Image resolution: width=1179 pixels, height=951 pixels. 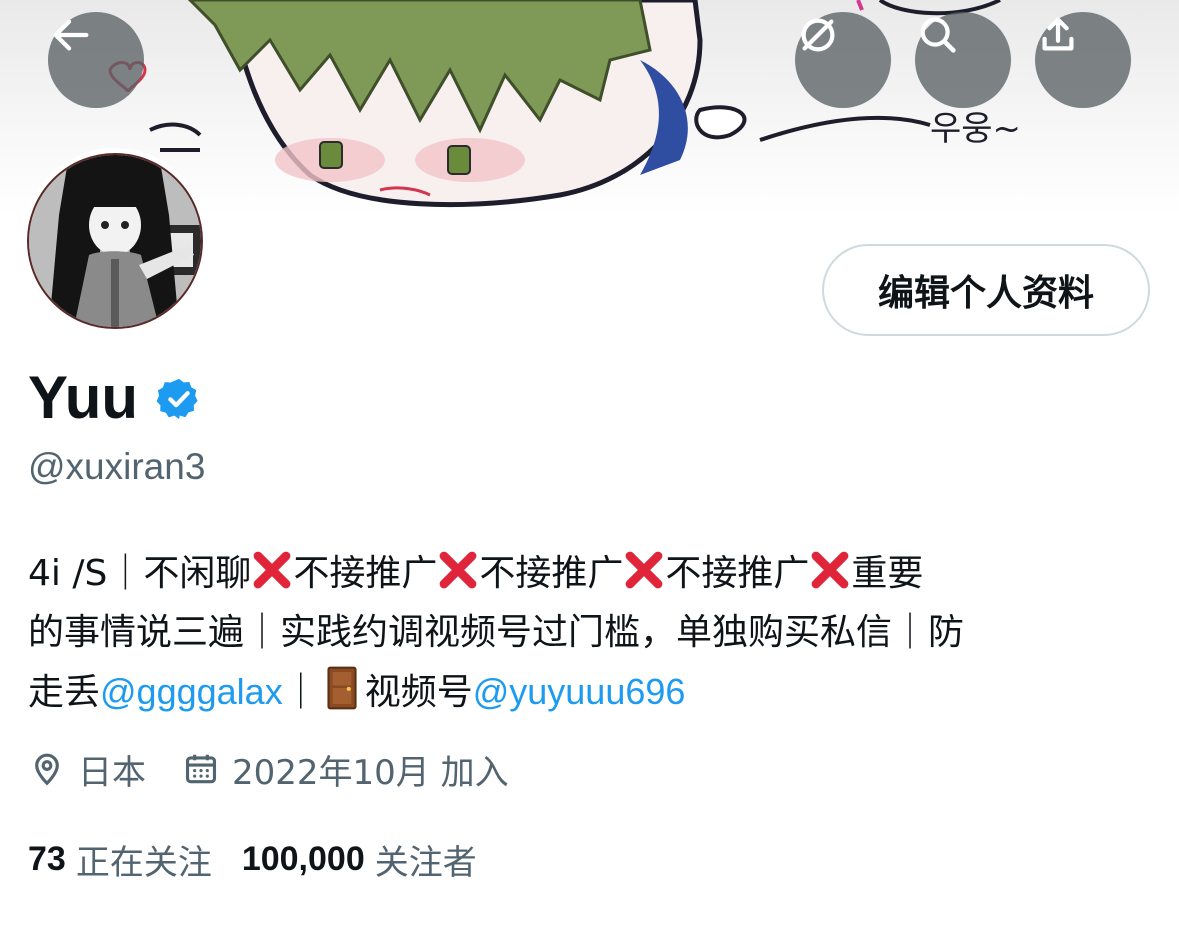 What do you see at coordinates (963, 60) in the screenshot?
I see `search-button` at bounding box center [963, 60].